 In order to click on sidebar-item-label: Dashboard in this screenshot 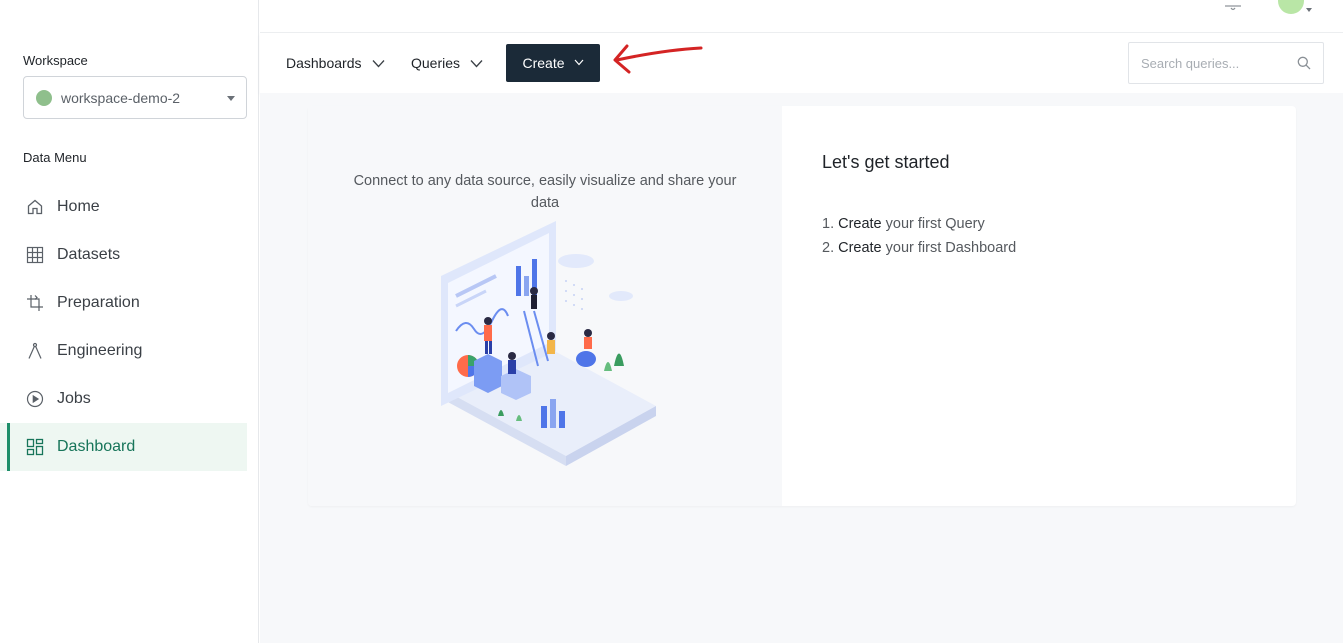, I will do `click(96, 446)`.